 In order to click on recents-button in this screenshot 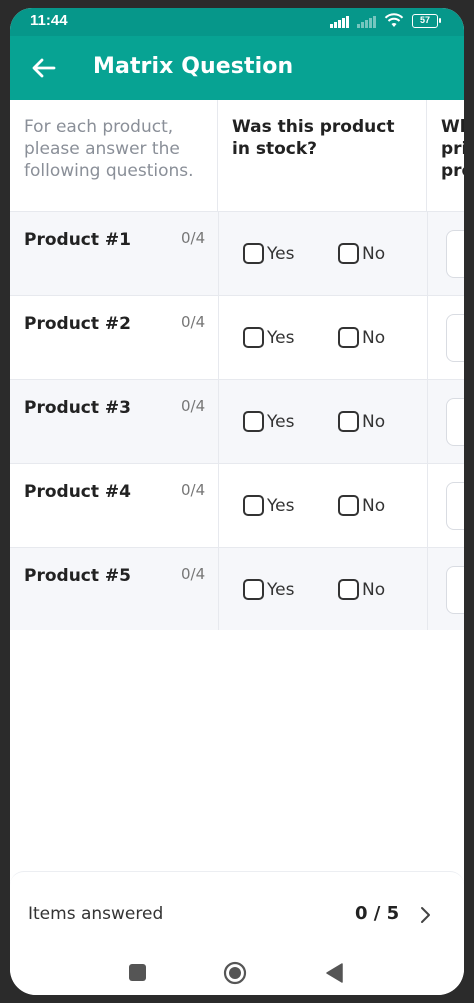, I will do `click(138, 973)`.